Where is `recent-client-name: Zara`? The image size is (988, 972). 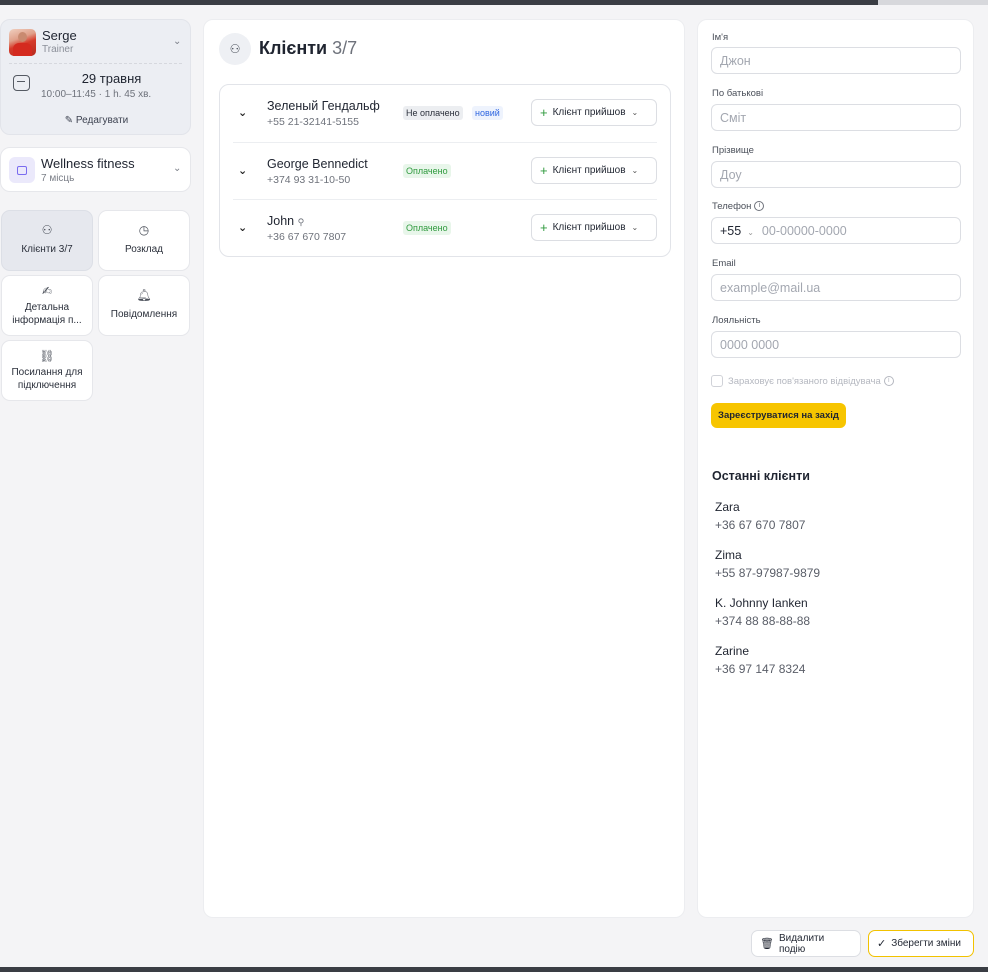
recent-client-name: Zara is located at coordinates (727, 507).